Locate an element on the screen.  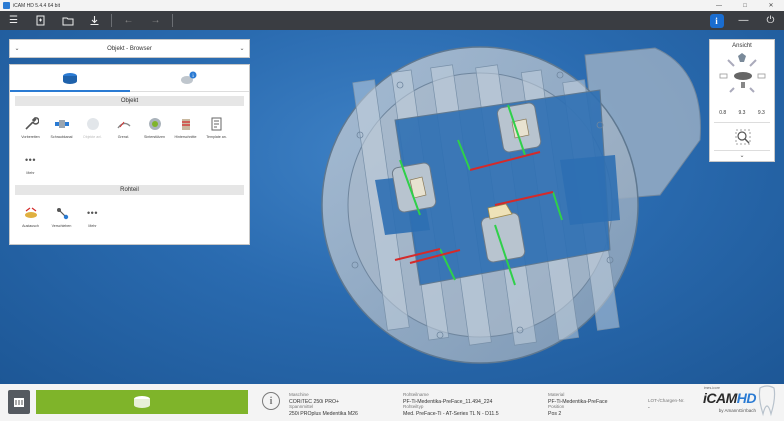
view-values: 0.8 9.3 9.3 is located at coordinates (742, 113).